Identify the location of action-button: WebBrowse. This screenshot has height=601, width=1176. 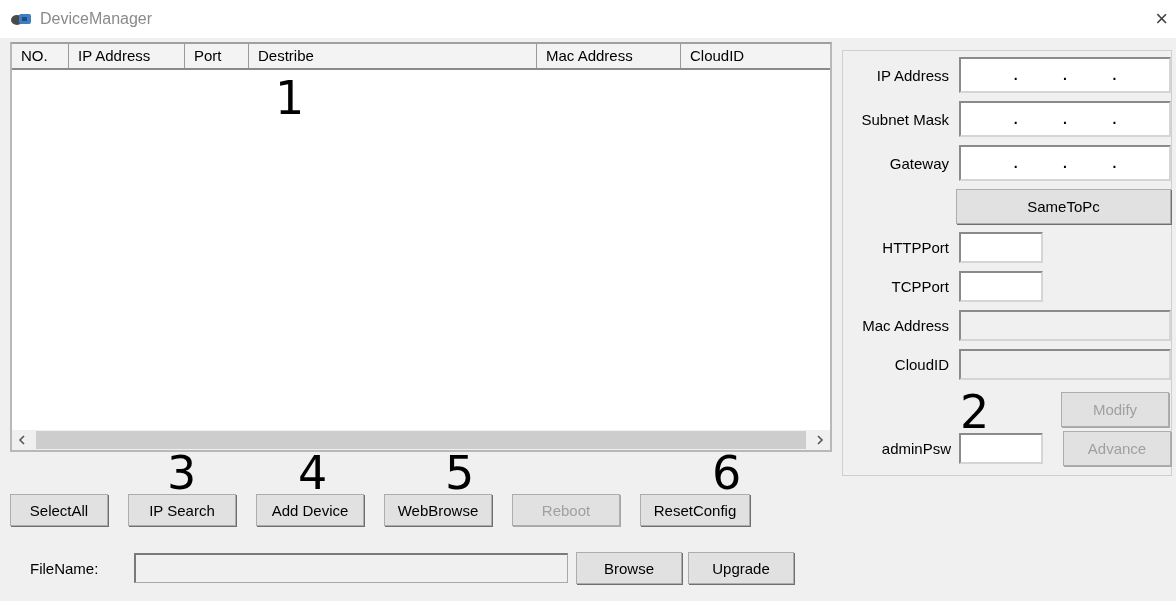
(438, 510).